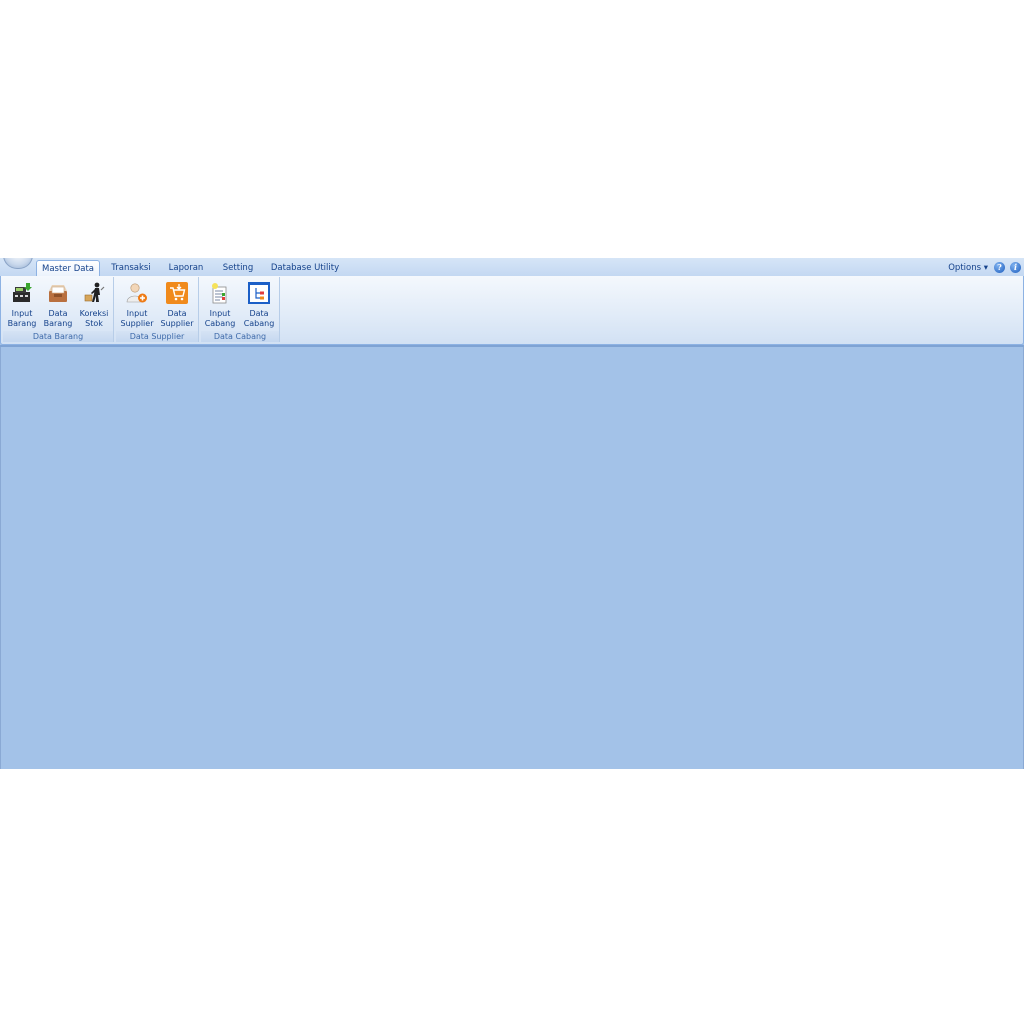 This screenshot has height=1024, width=1024. Describe the element at coordinates (68, 268) in the screenshot. I see `tab-master-data: Master Data` at that location.